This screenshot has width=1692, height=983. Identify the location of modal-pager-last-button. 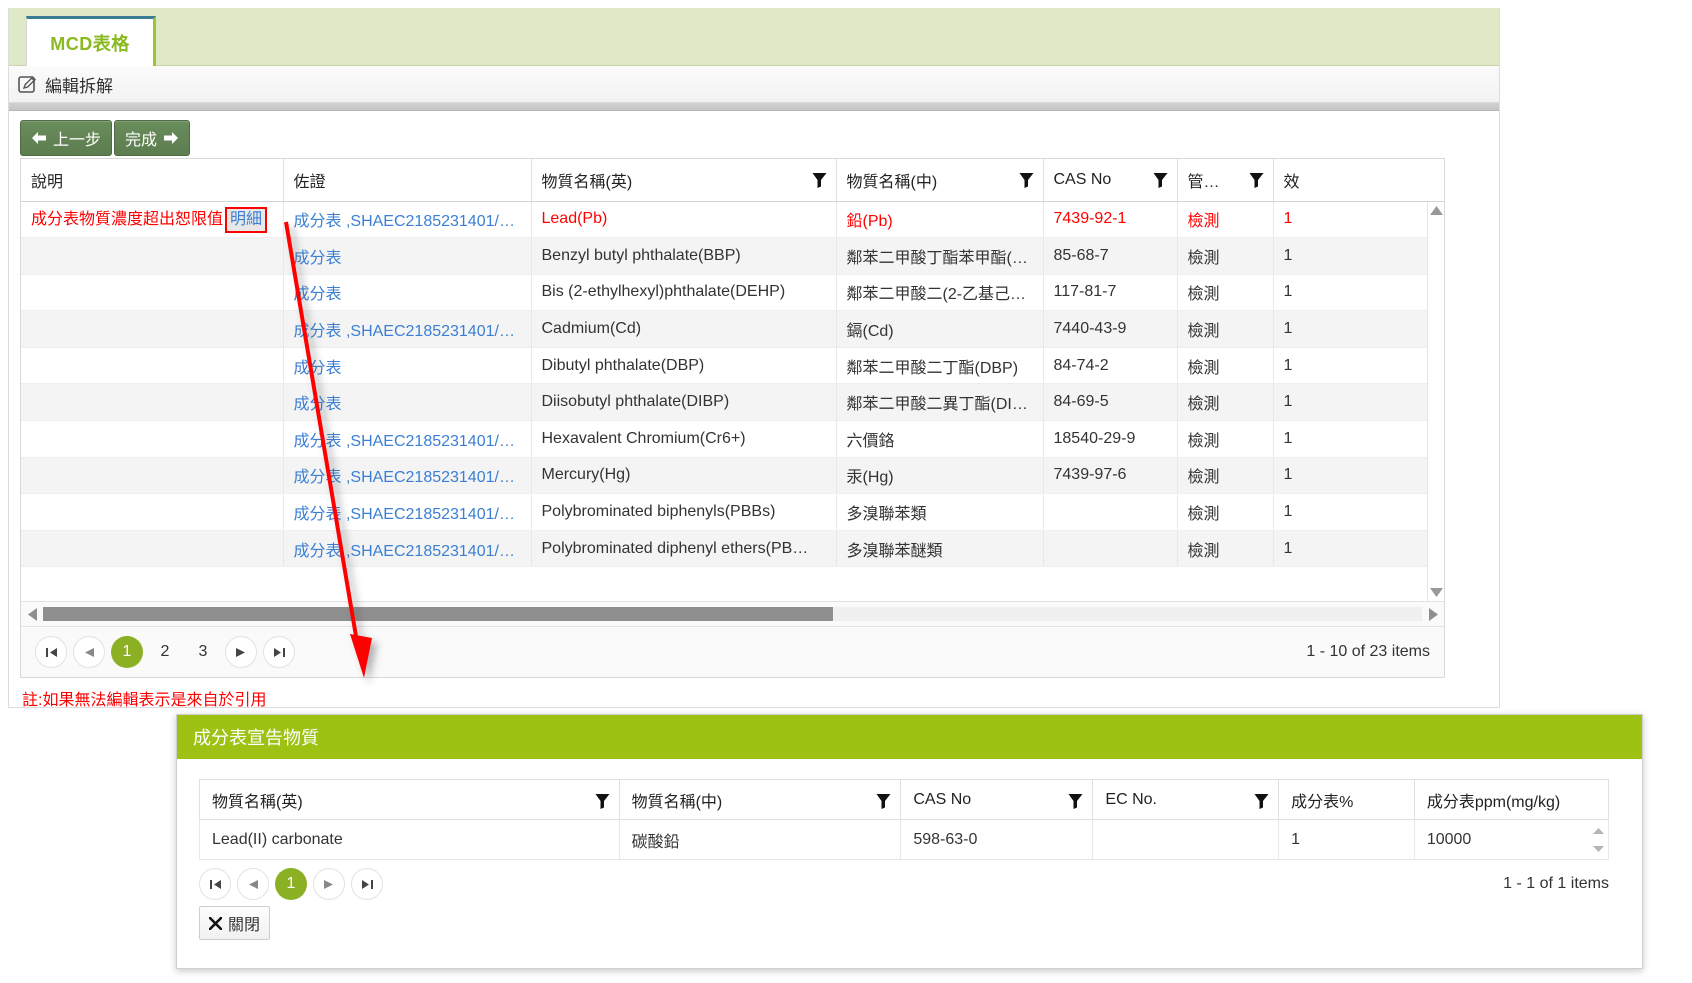
(367, 884).